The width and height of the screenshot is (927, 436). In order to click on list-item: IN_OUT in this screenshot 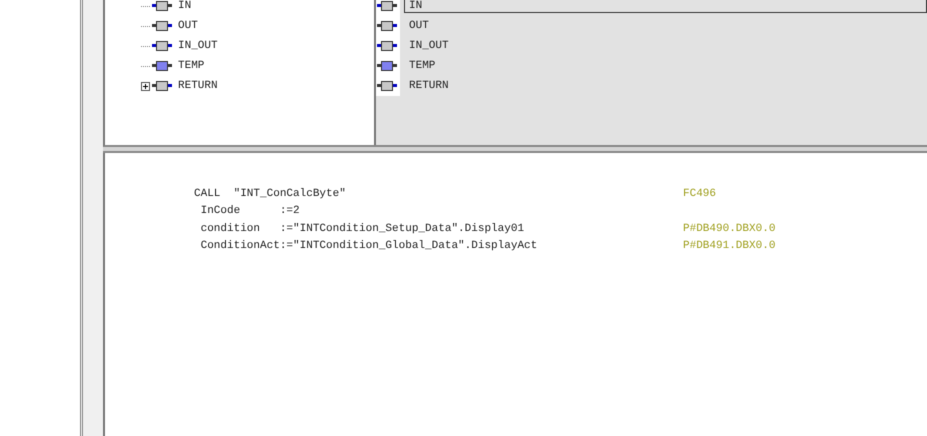, I will do `click(429, 46)`.